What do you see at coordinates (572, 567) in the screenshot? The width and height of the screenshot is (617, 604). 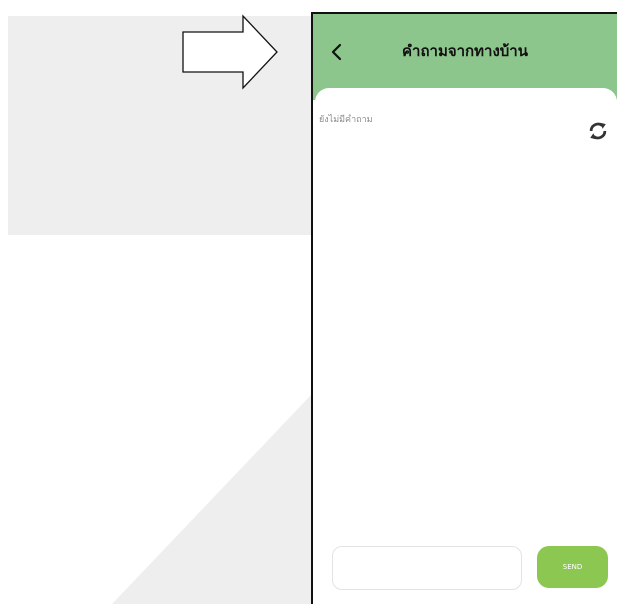 I see `send-button: SEND` at bounding box center [572, 567].